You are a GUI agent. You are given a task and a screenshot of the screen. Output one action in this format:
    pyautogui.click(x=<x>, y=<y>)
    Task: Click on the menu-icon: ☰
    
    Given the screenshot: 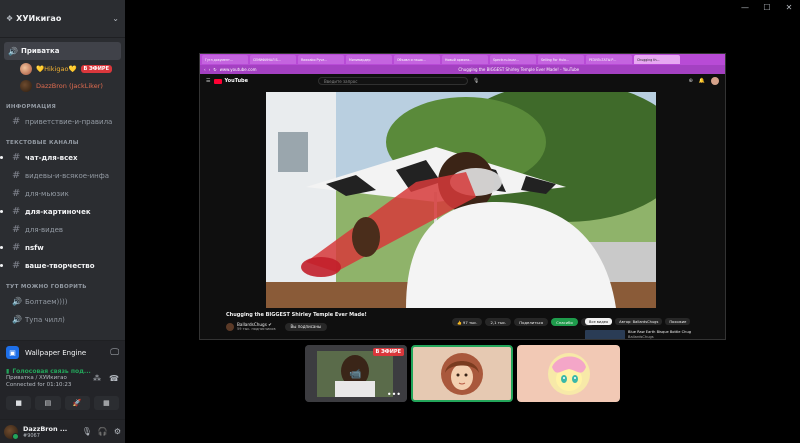 What is the action you would take?
    pyautogui.click(x=208, y=81)
    